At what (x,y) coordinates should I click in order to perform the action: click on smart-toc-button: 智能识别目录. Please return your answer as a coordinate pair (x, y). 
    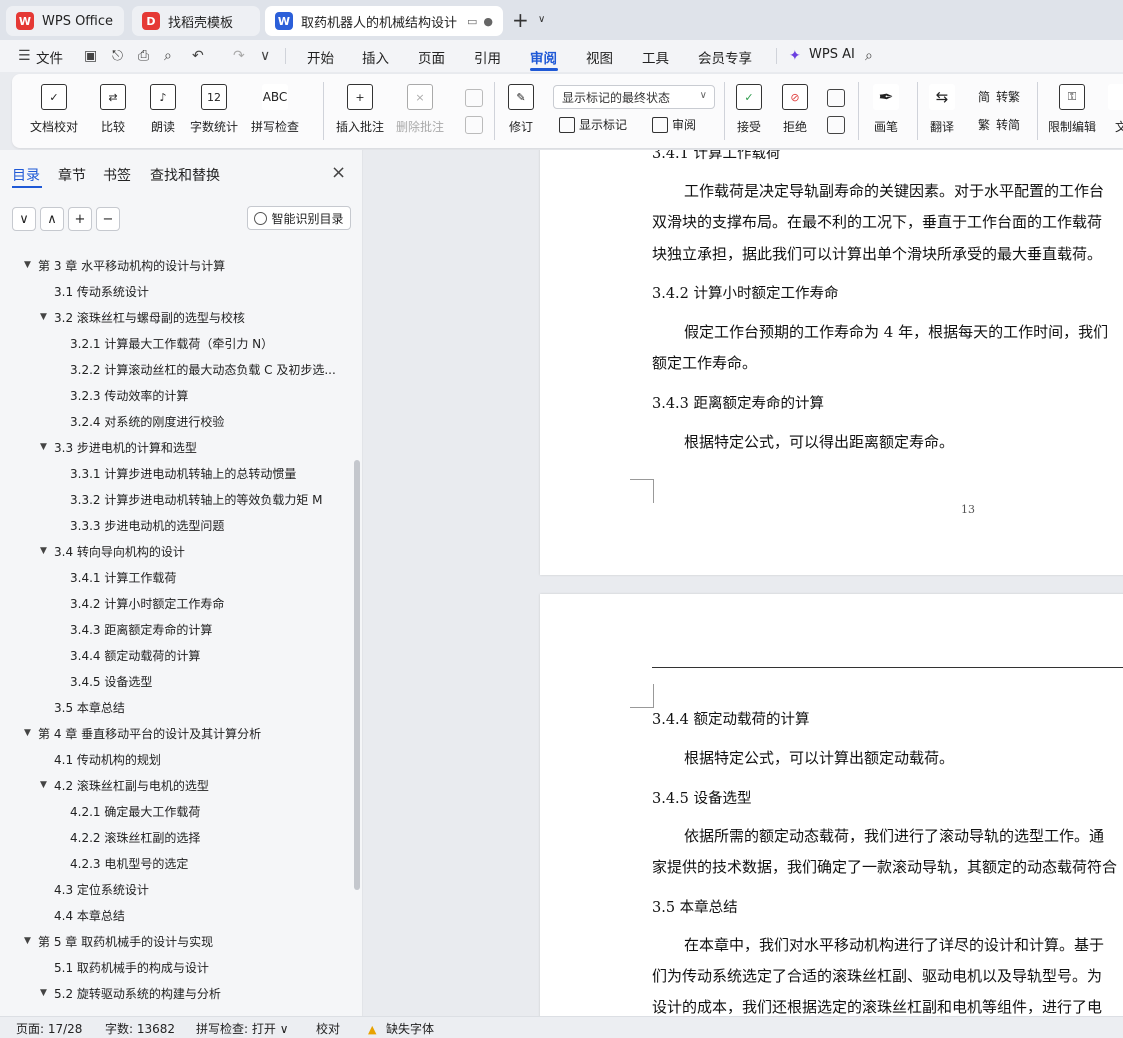
    Looking at the image, I should click on (299, 218).